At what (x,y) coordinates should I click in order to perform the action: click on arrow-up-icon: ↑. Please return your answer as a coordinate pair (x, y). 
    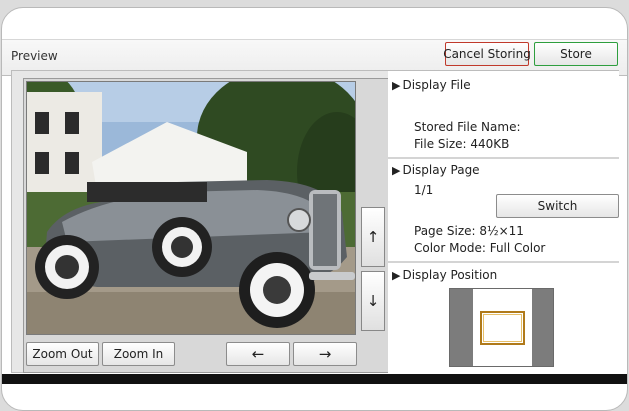
    Looking at the image, I should click on (373, 237).